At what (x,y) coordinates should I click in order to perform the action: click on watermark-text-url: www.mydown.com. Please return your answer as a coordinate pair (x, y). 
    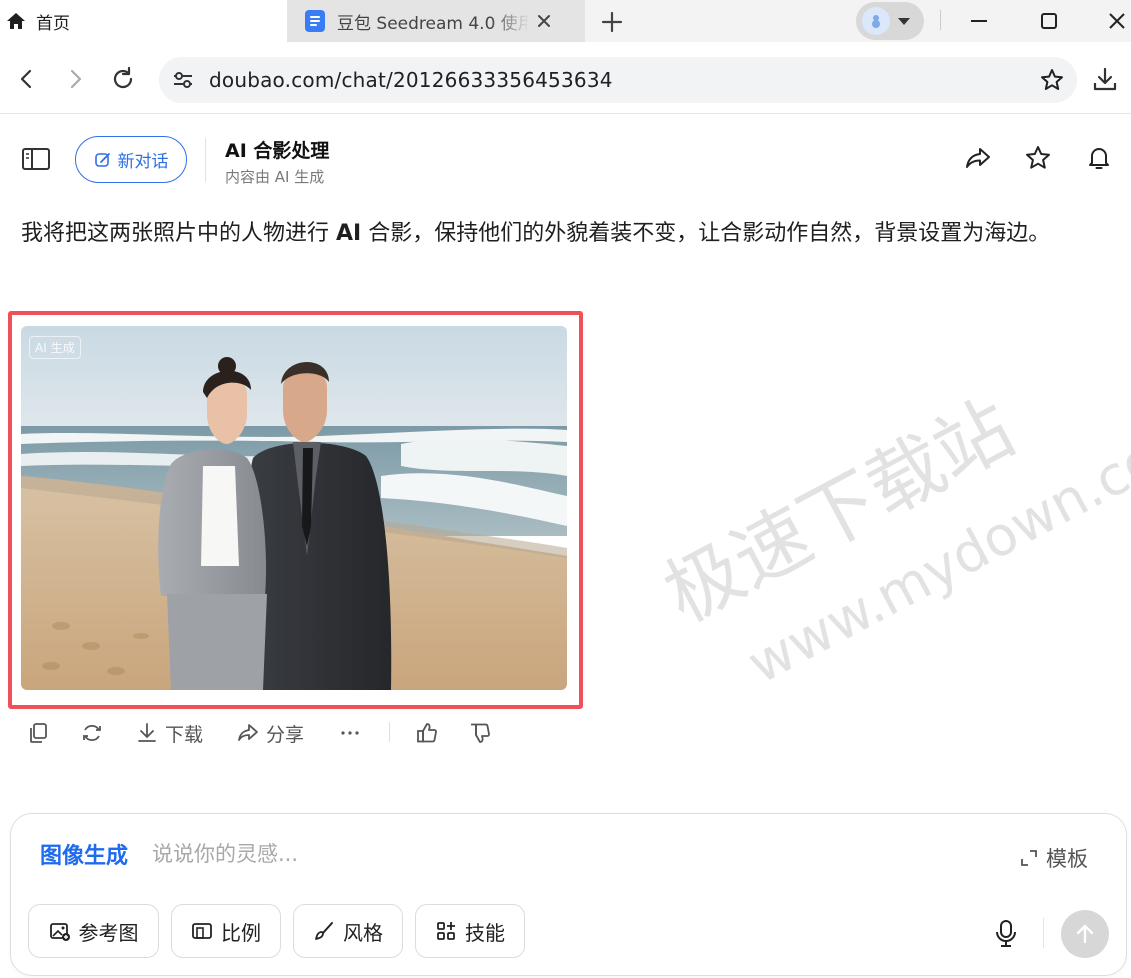
    Looking at the image, I should click on (934, 546).